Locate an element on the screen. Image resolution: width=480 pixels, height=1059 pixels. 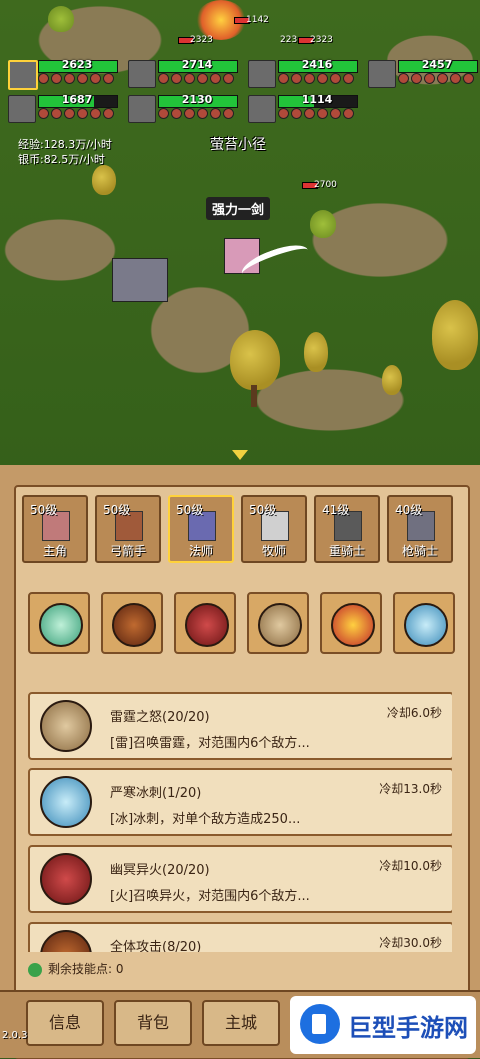
skill-cooldown: 冷却6.0秒 is located at coordinates (414, 713).